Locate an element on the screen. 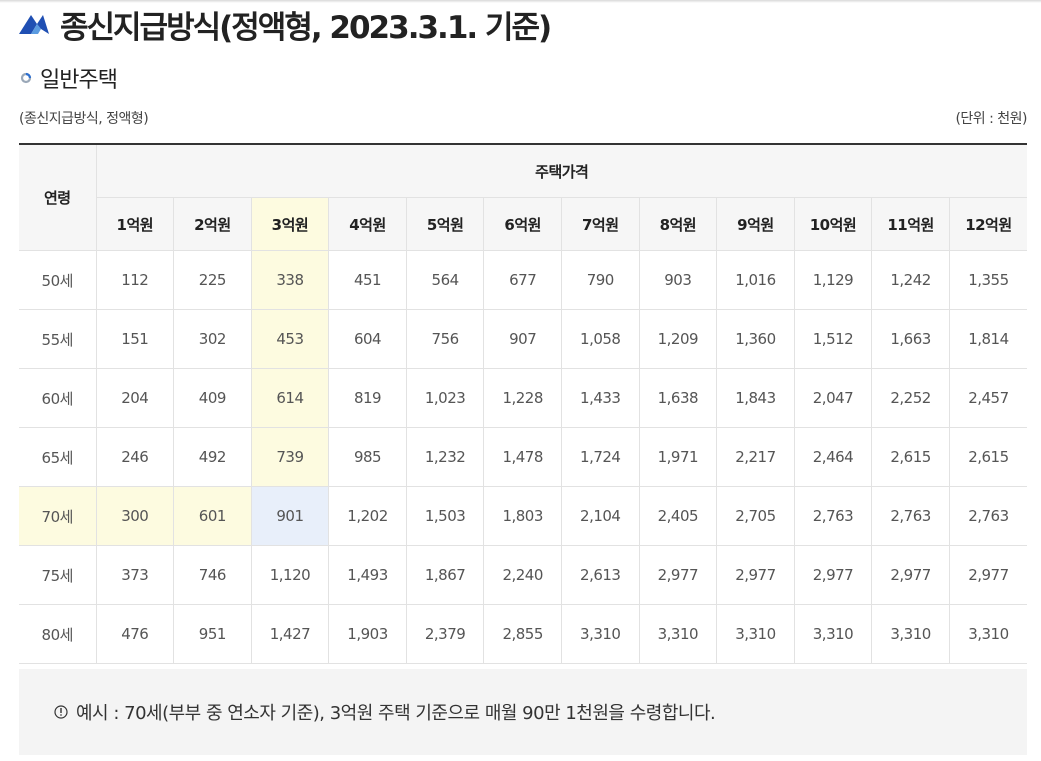  price-column-header: 1억원 is located at coordinates (134, 224).